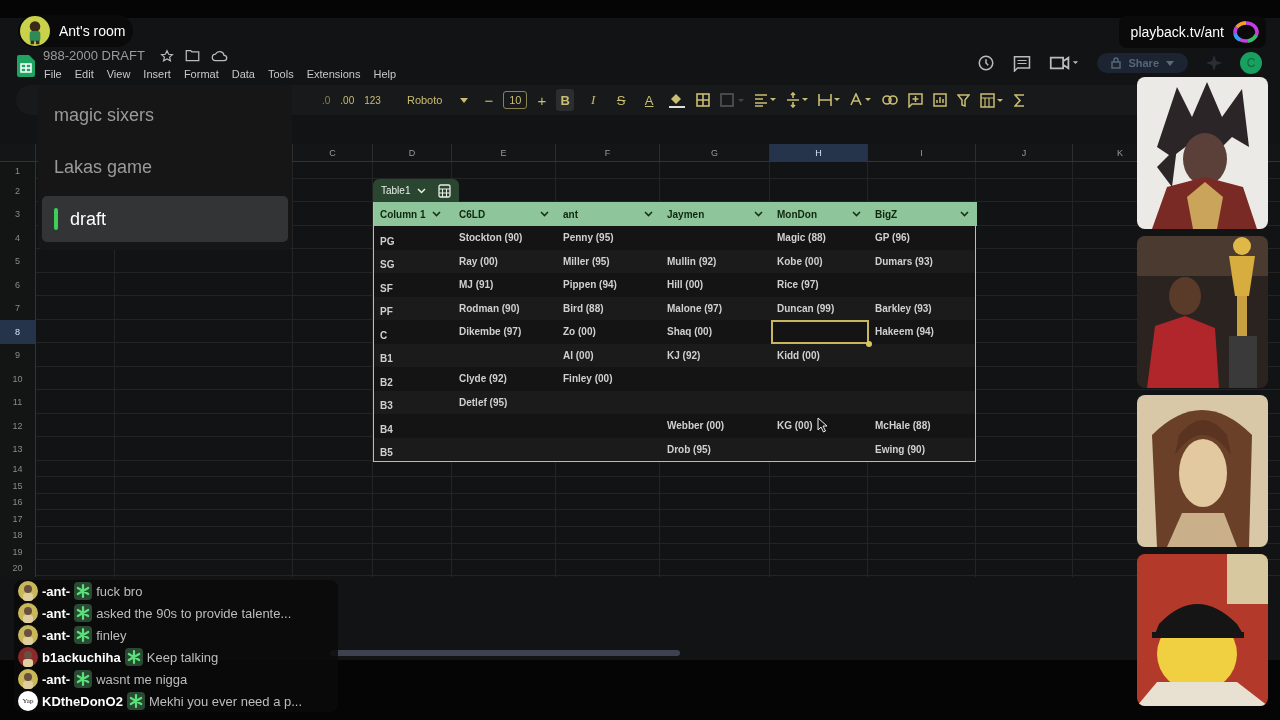  I want to click on username: KDtheDonO2, so click(82, 701).